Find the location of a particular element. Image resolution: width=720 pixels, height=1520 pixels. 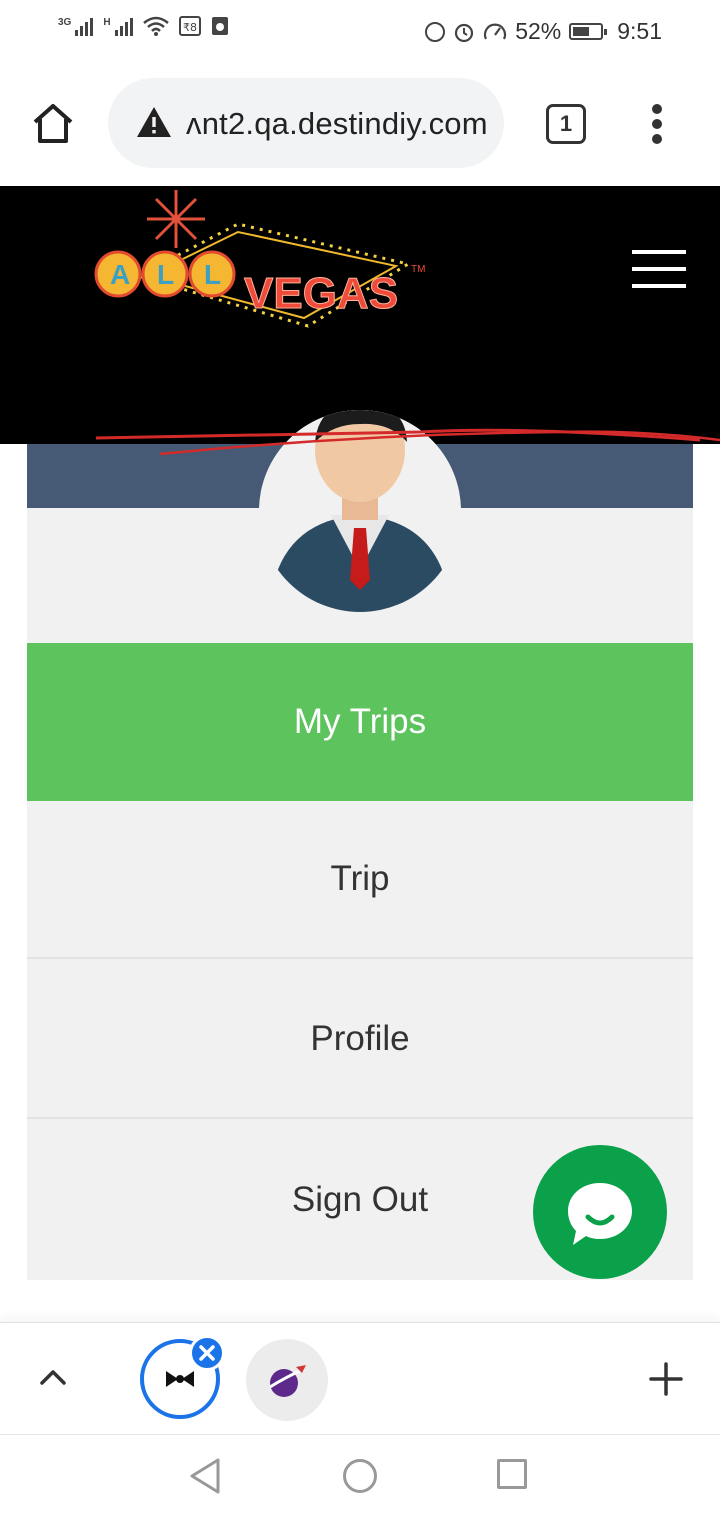

back-icon is located at coordinates (205, 1476).